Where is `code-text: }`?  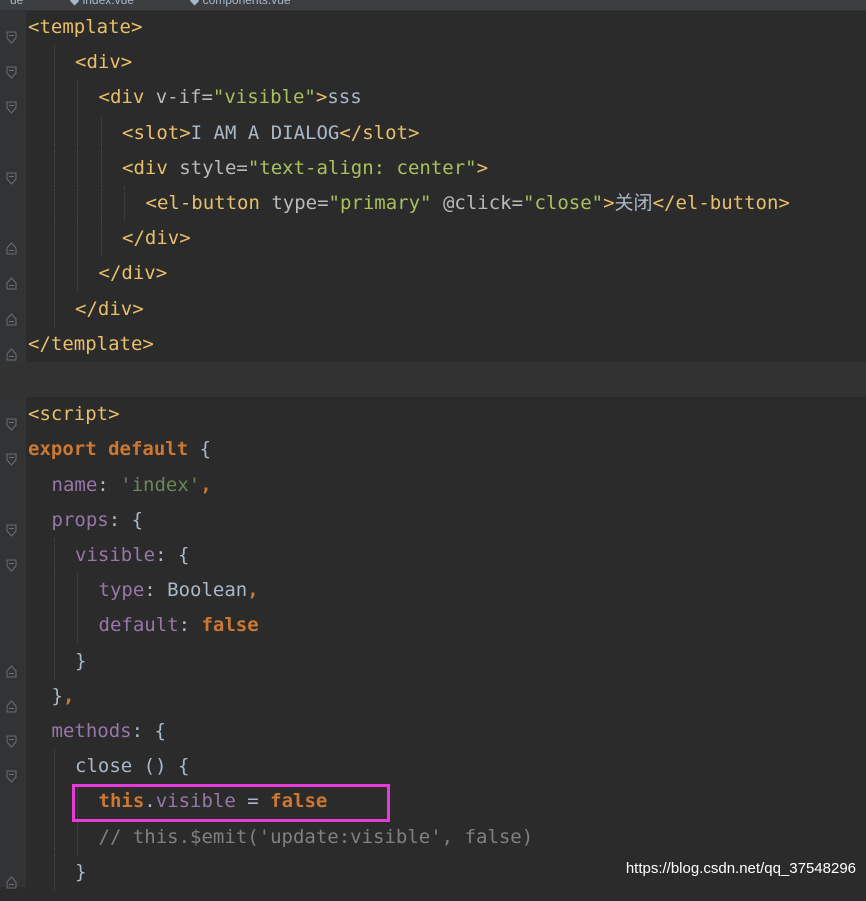 code-text: } is located at coordinates (80, 872).